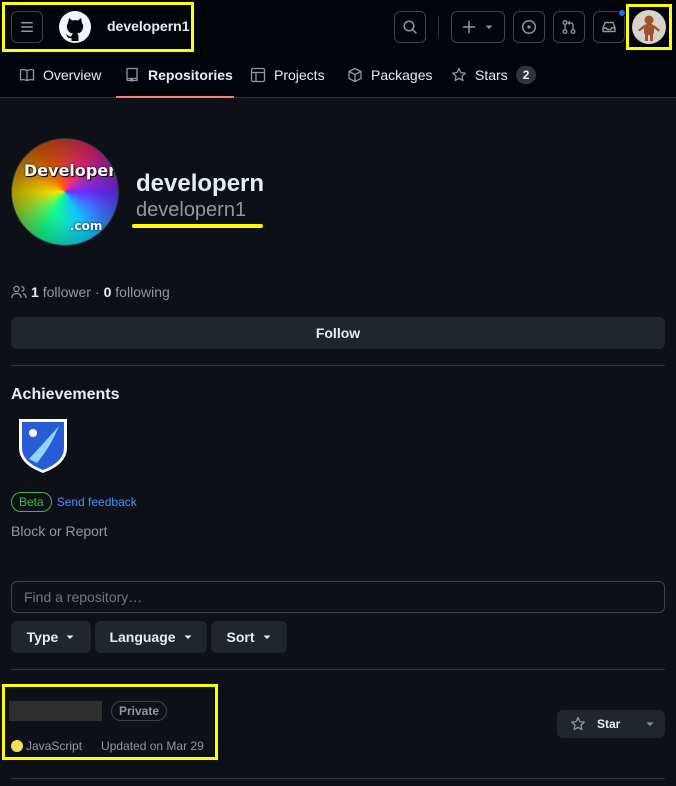  I want to click on followers-label: follower, so click(66, 292).